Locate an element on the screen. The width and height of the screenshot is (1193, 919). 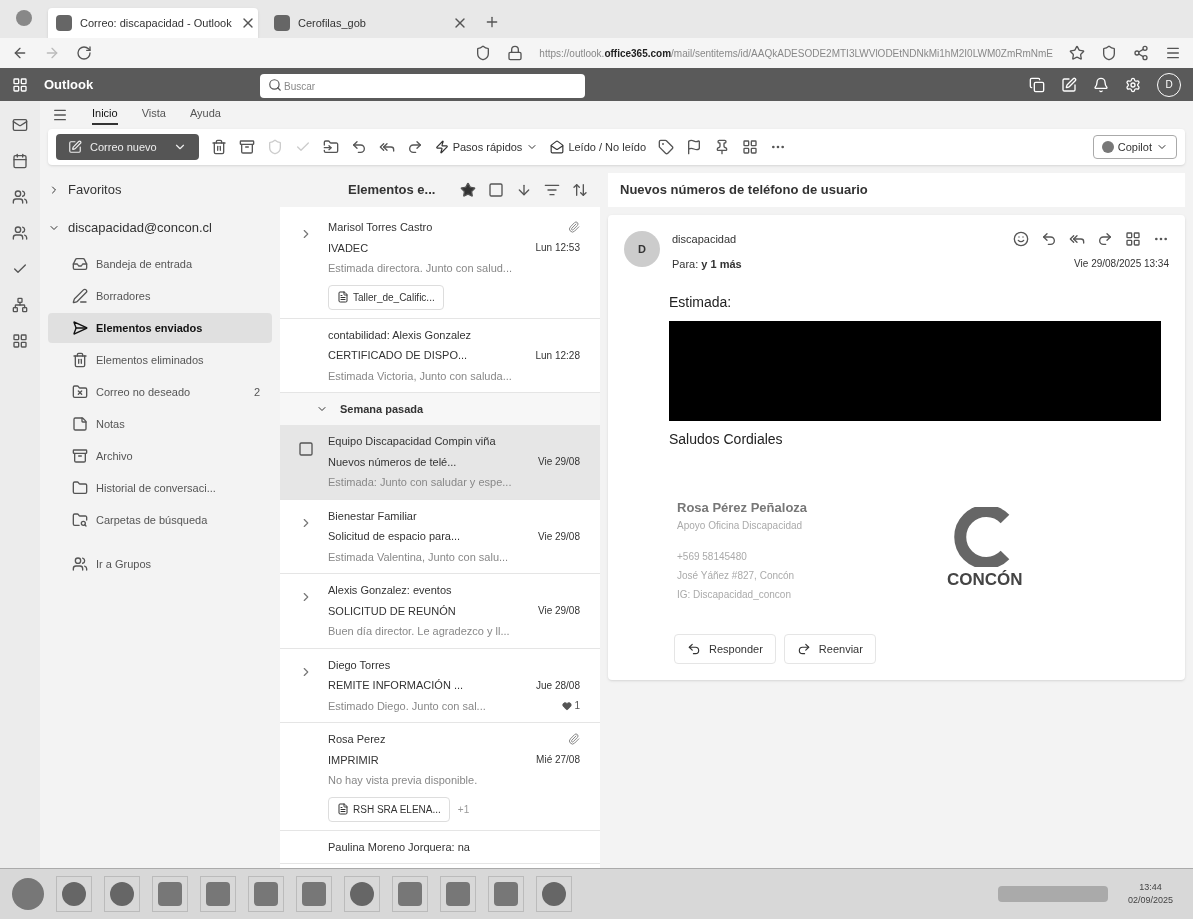
filter-icon is located at coordinates (552, 190).